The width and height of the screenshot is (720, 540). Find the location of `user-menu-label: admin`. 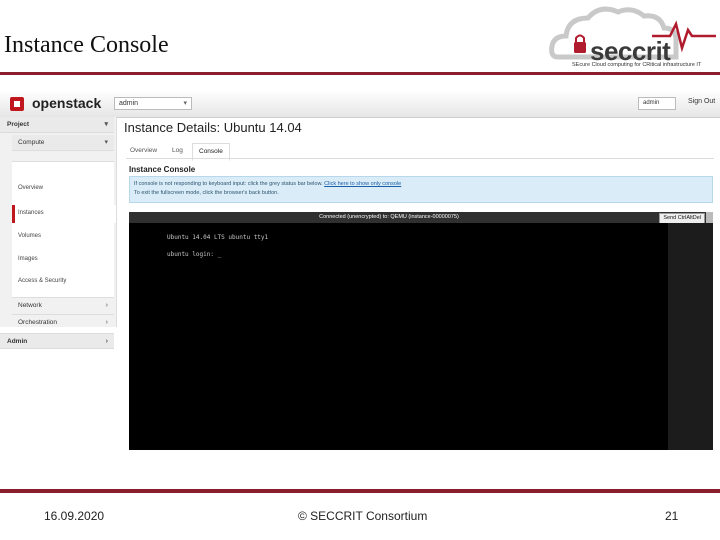

user-menu-label: admin is located at coordinates (651, 103).